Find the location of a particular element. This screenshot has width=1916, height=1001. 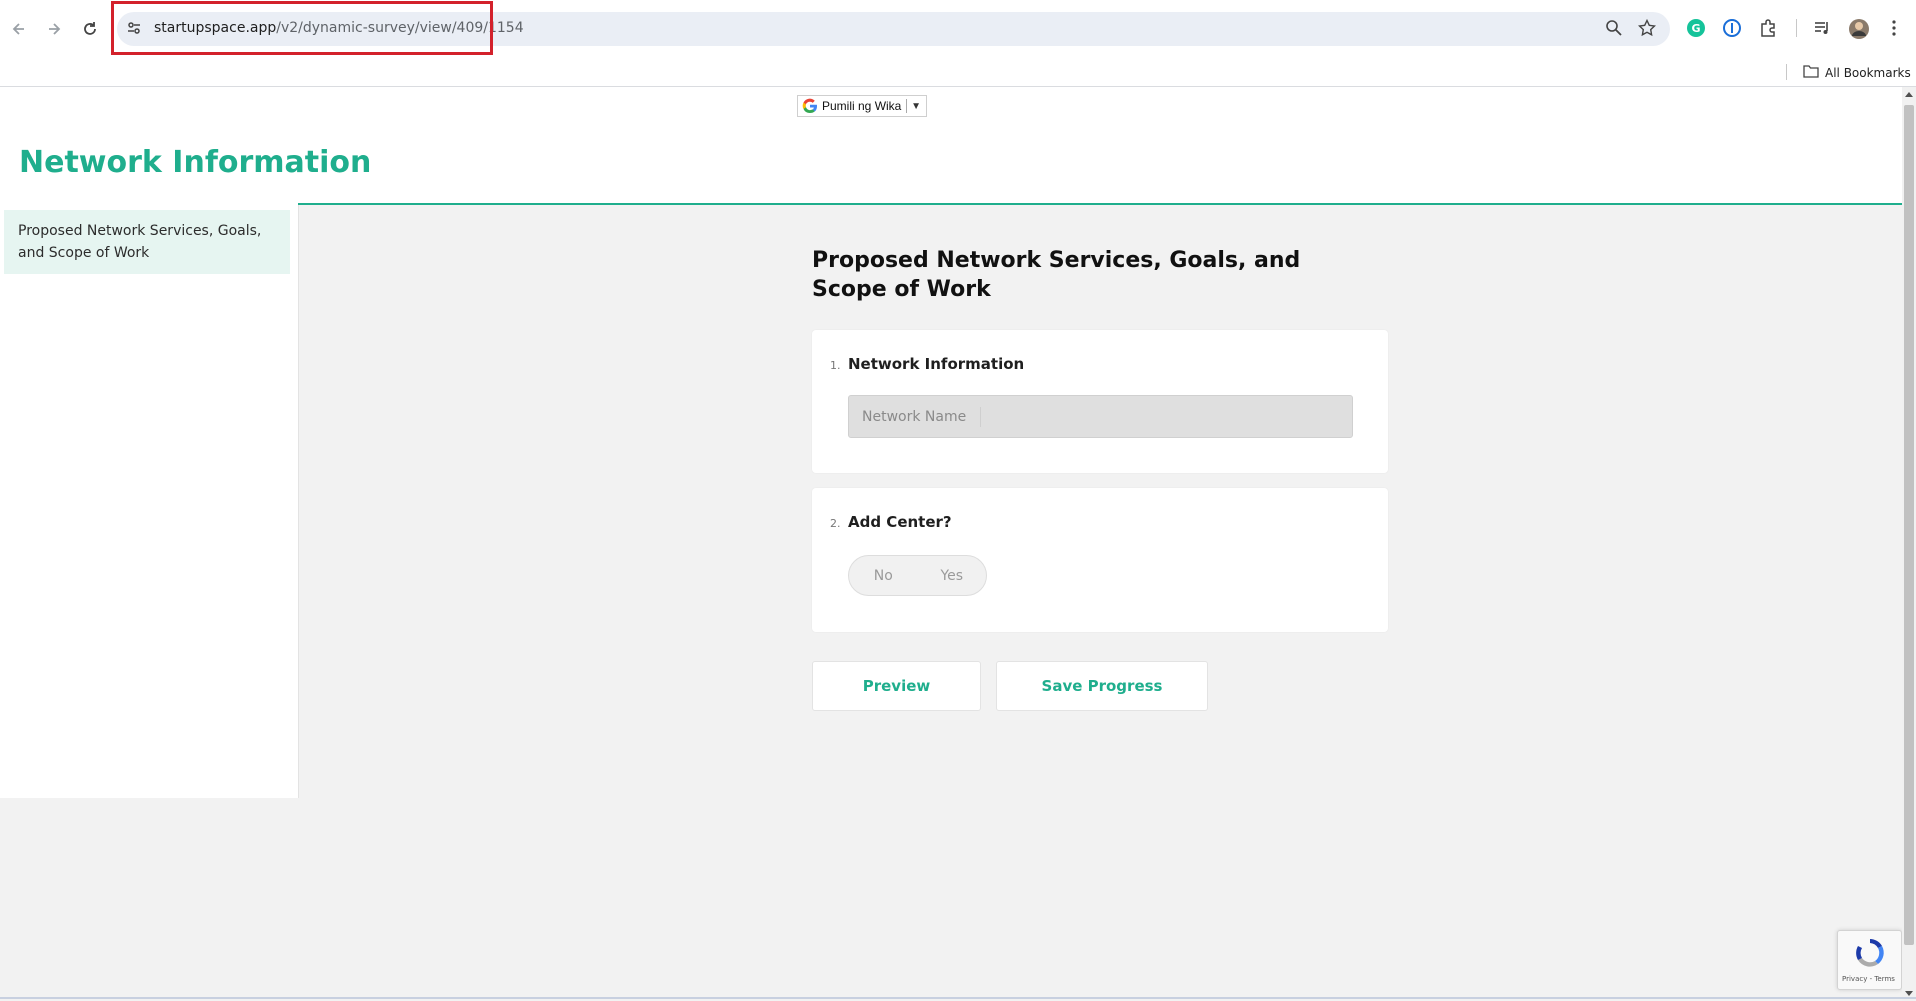

svg-text: G is located at coordinates (1695, 28).